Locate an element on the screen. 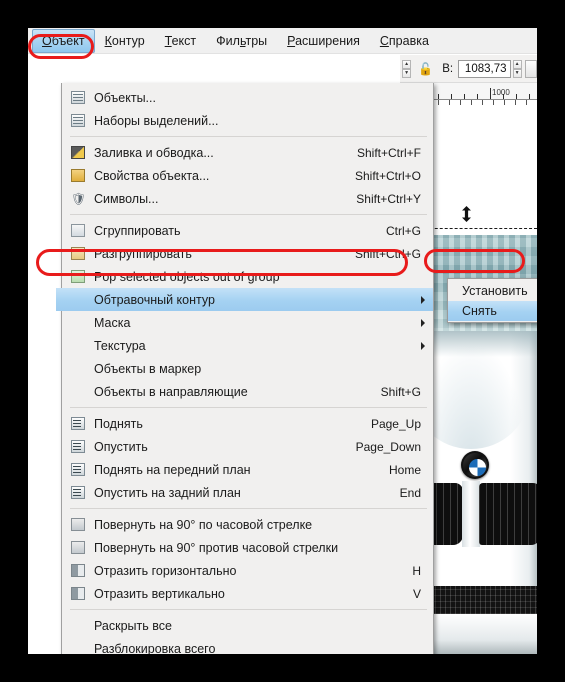  menu-item-rotate-90-cw: Повернуть на 90° по часовой стрелке is located at coordinates (247, 524).